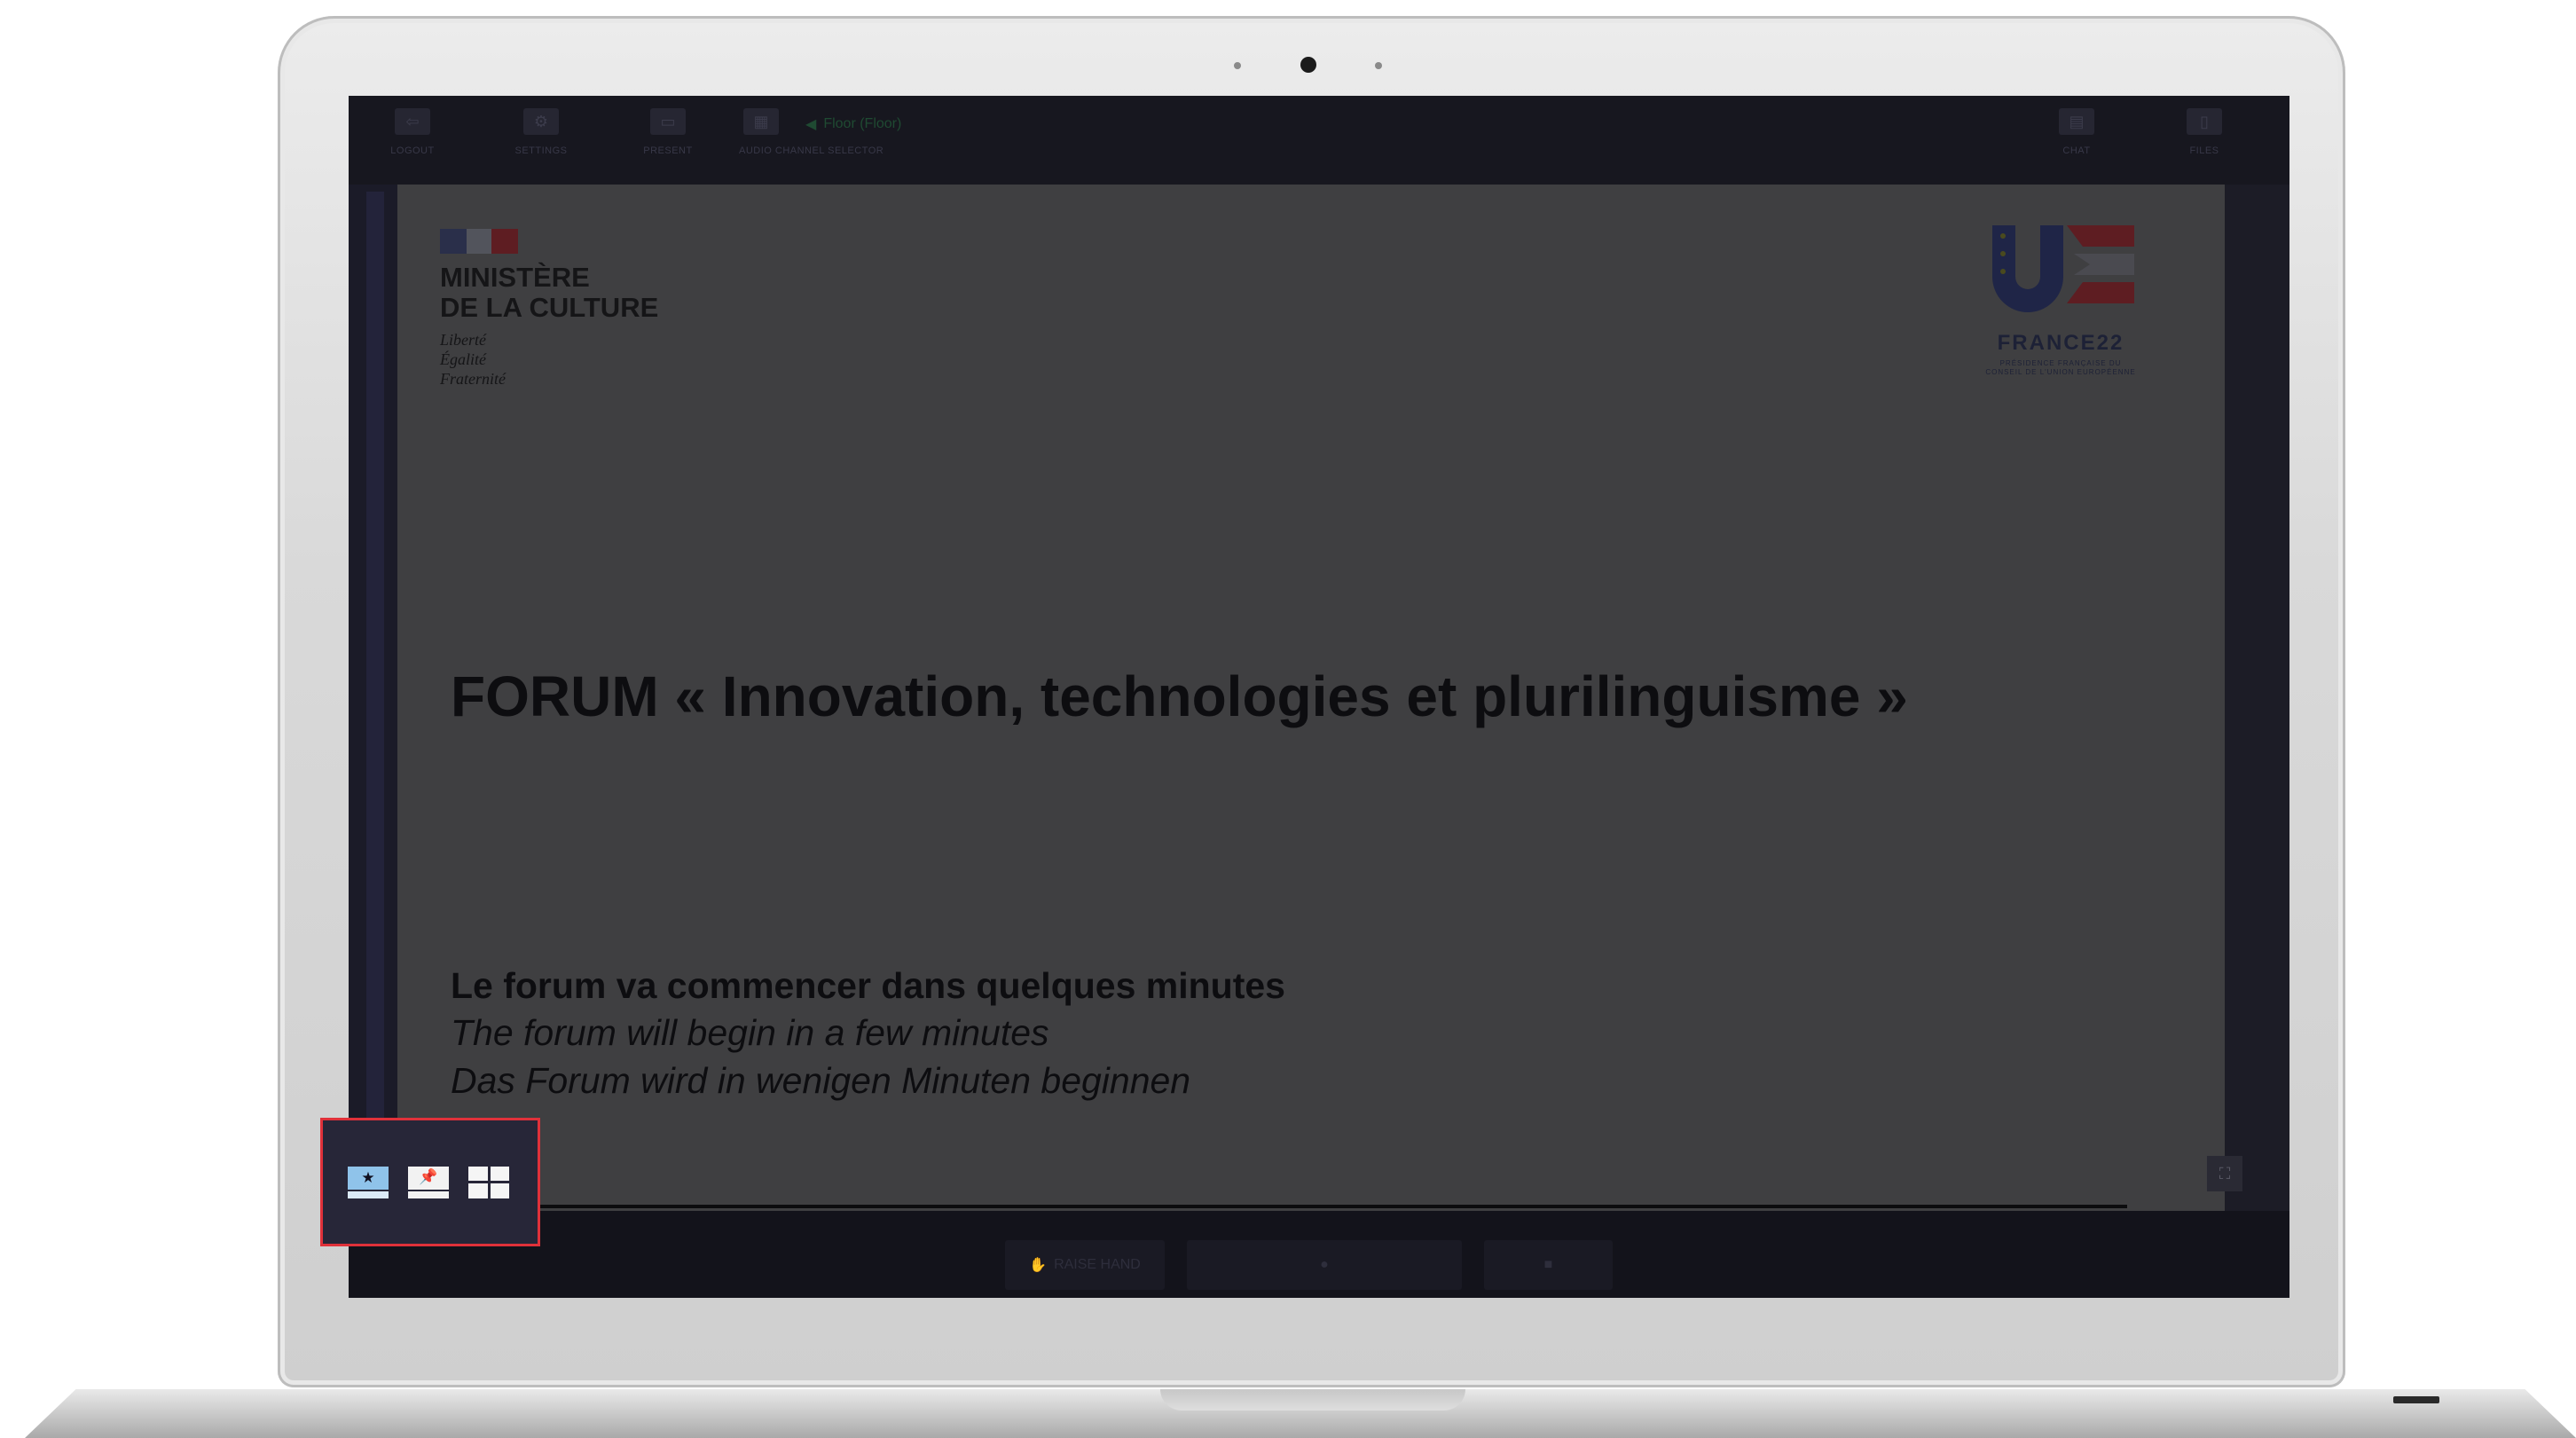 The image size is (2576, 1438). Describe the element at coordinates (428, 1176) in the screenshot. I see `pin-icon: 📌` at that location.